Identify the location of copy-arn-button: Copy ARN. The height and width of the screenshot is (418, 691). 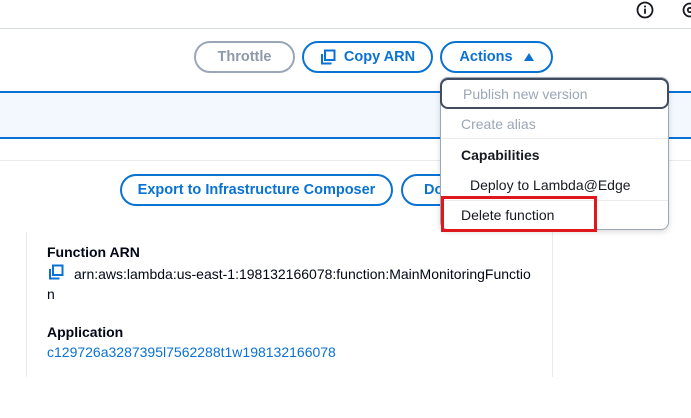
(367, 57).